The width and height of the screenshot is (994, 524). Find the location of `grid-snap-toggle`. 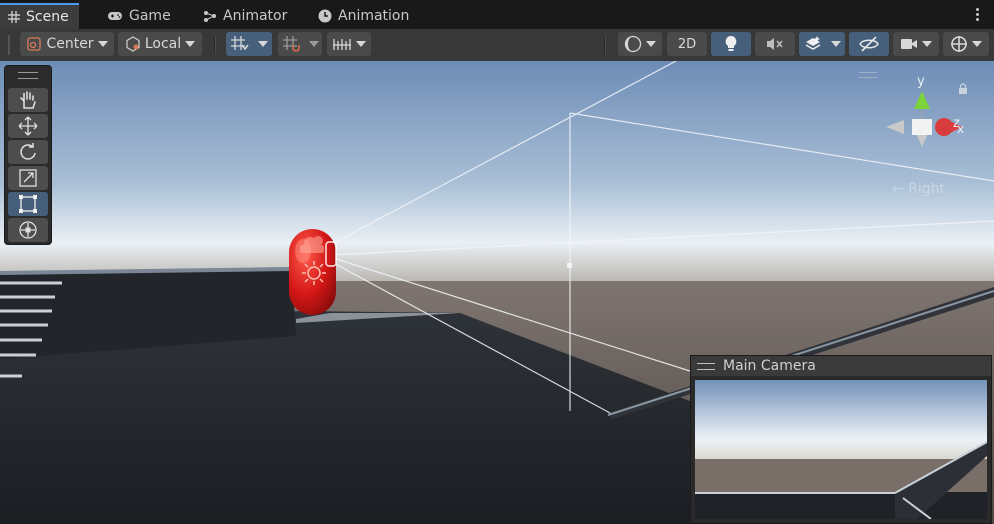

grid-snap-toggle is located at coordinates (240, 44).